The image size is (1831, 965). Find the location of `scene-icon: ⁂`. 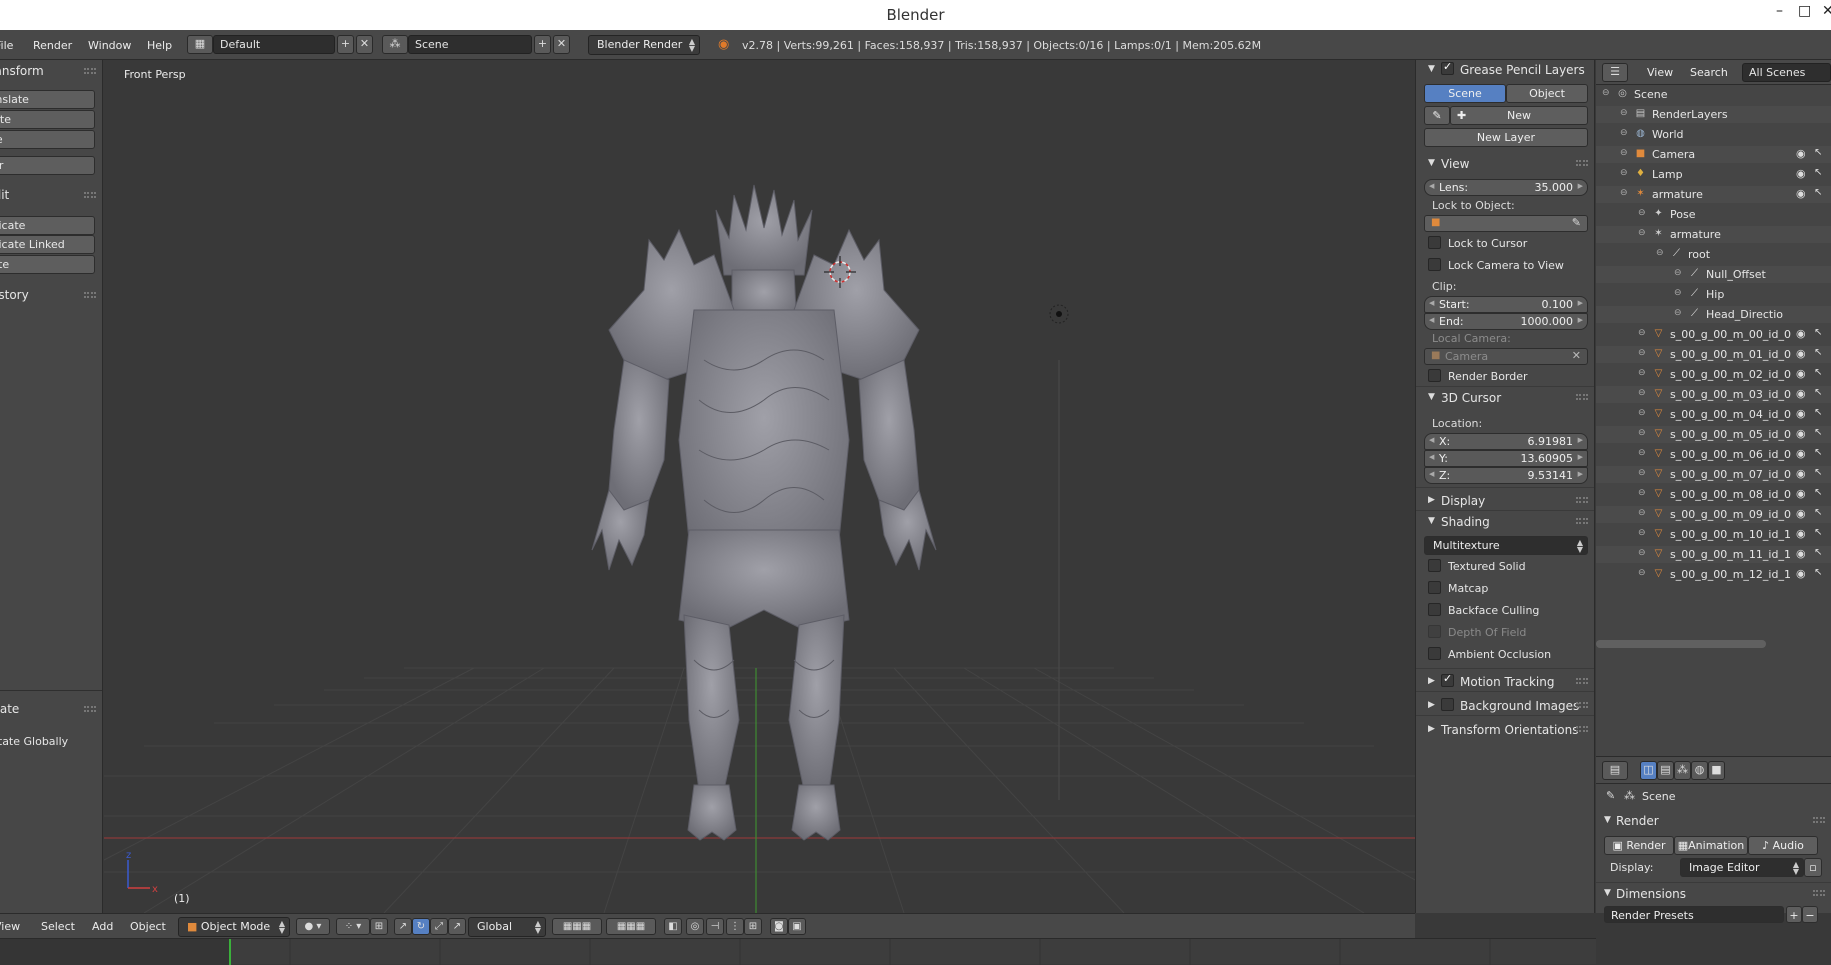

scene-icon: ⁂ is located at coordinates (395, 44).